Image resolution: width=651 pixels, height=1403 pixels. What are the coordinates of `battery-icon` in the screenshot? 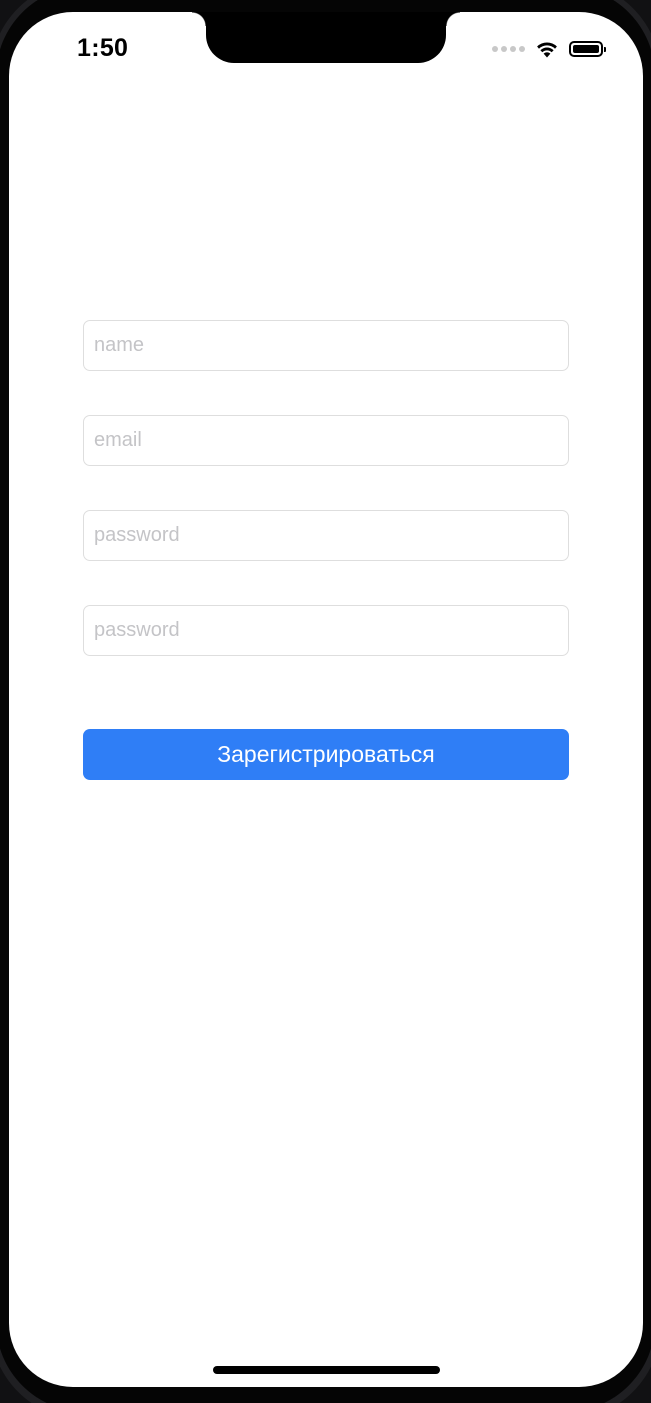 It's located at (587, 49).